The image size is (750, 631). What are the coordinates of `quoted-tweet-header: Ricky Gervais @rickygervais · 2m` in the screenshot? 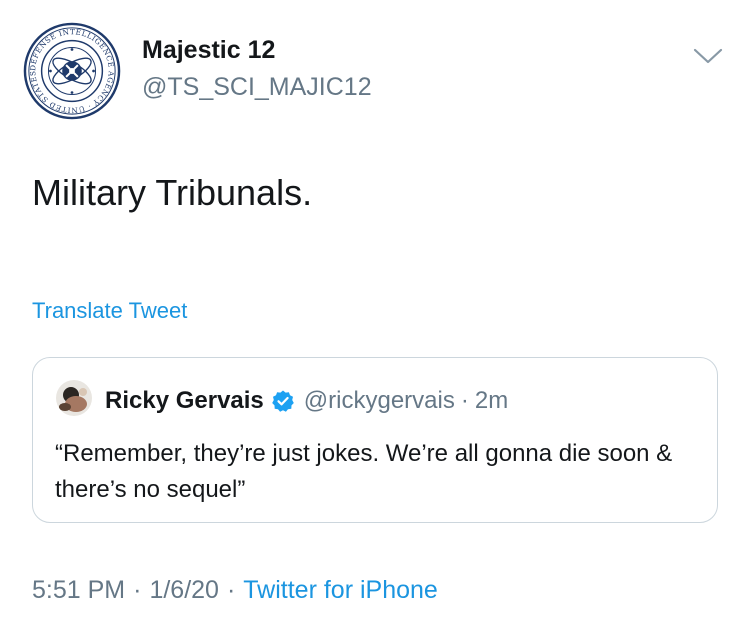 It's located at (306, 401).